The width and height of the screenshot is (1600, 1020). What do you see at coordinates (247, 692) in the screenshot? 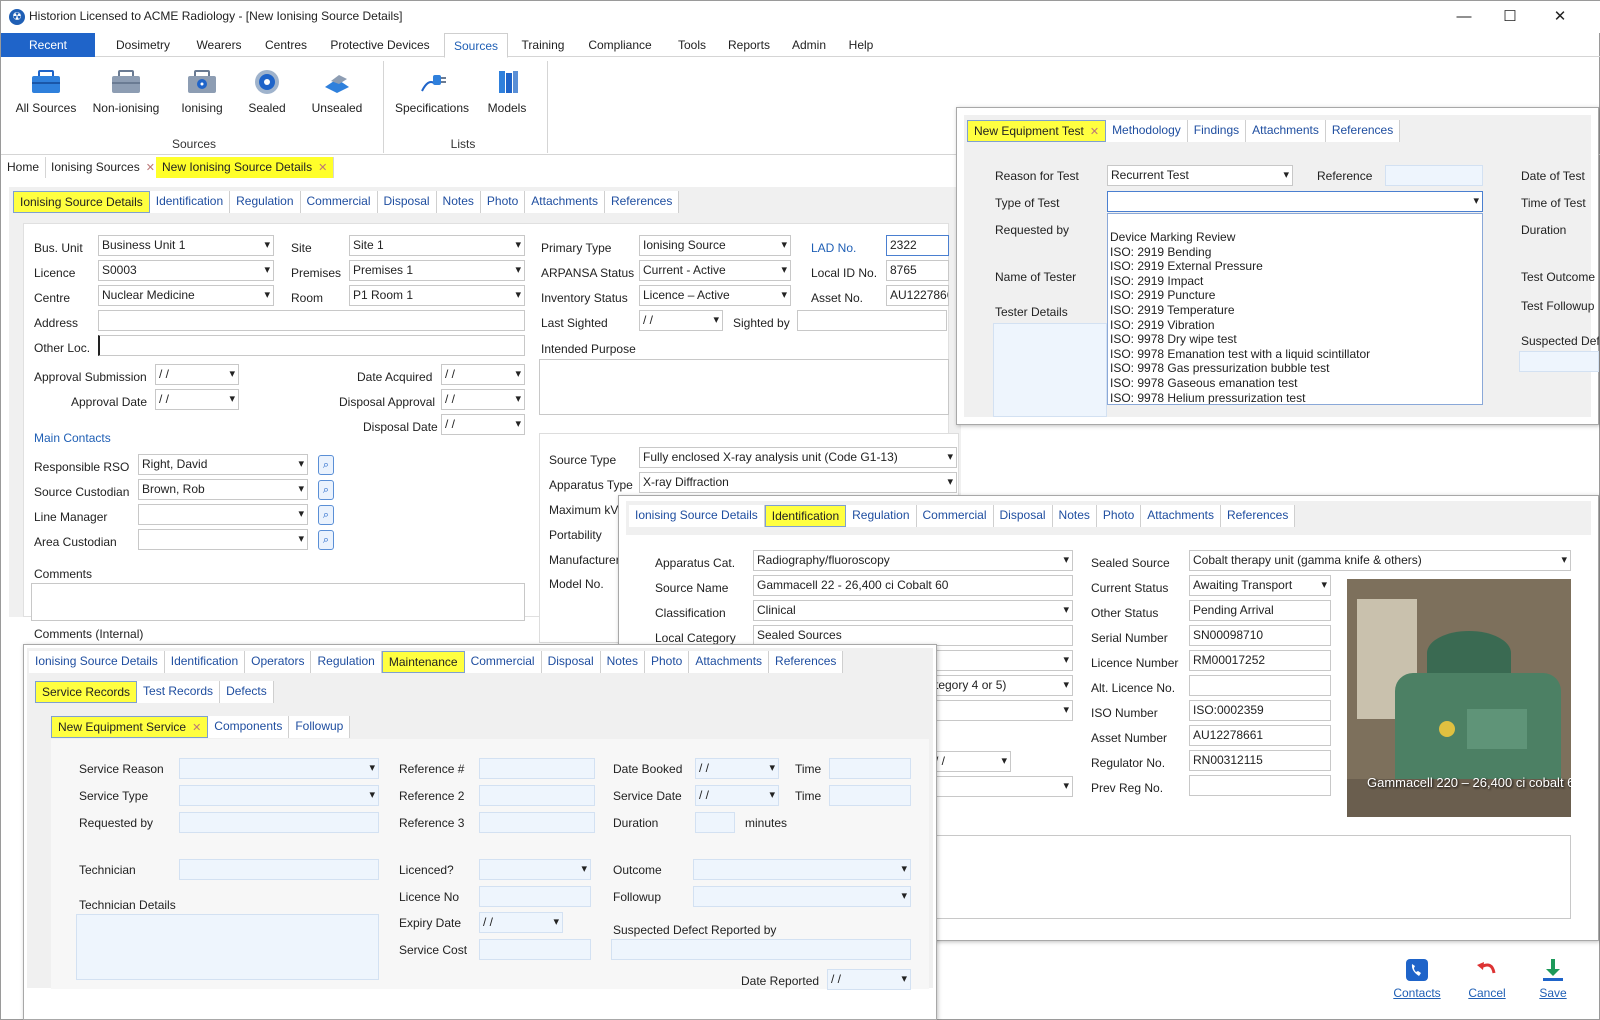
I see `tab-defects: Defects` at bounding box center [247, 692].